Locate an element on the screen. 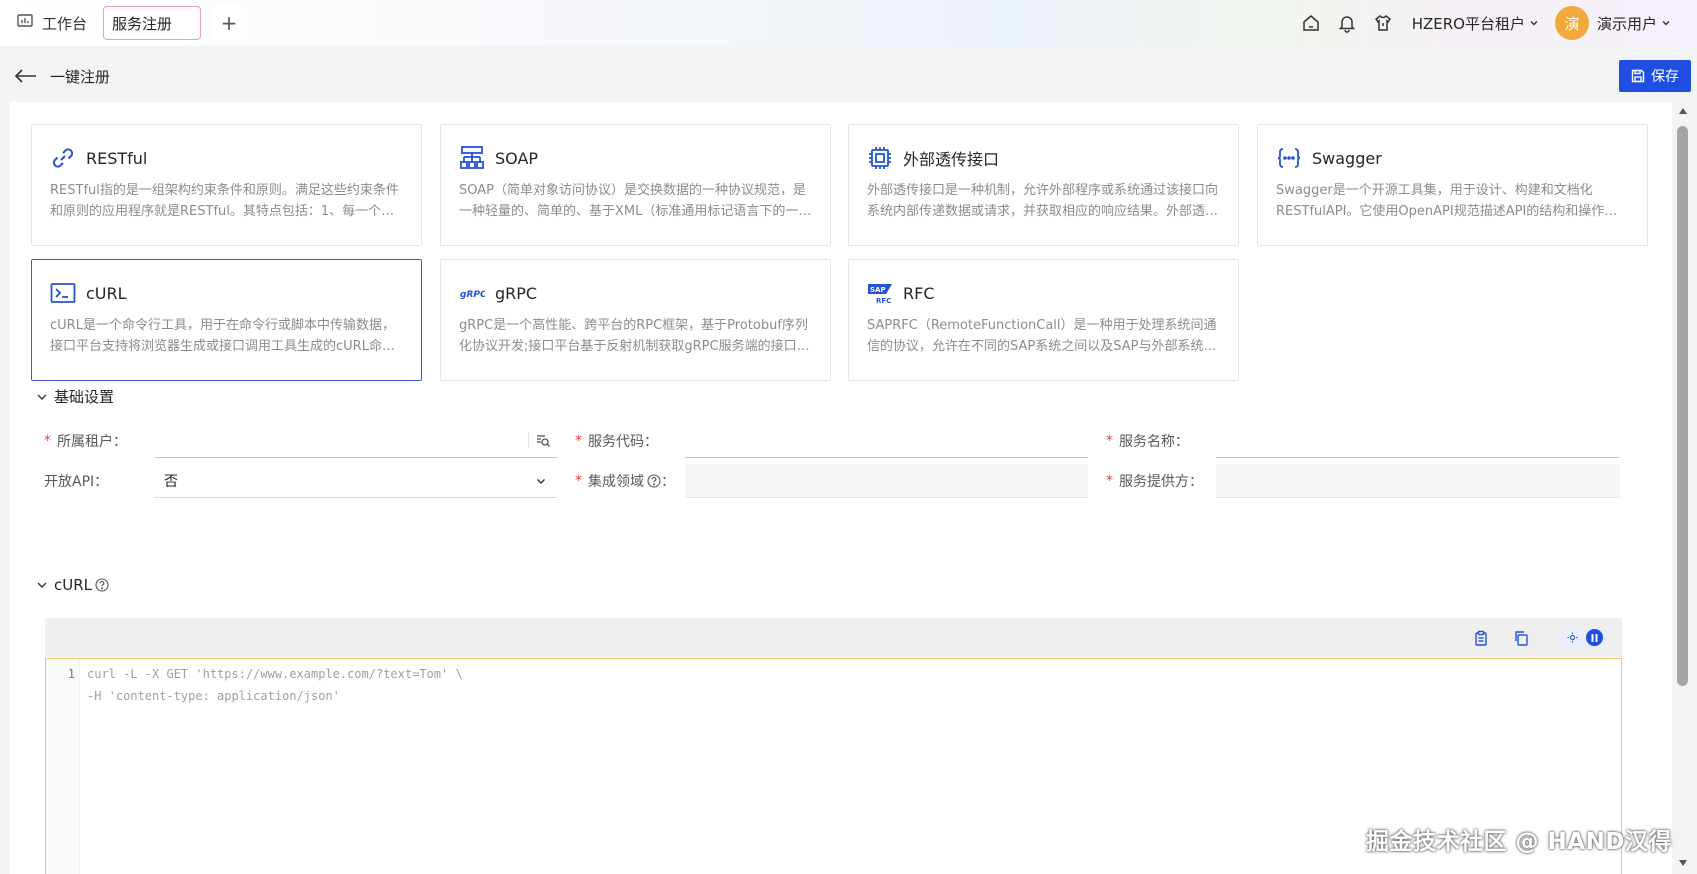 The height and width of the screenshot is (874, 1697). open-api-label: 开放API： is located at coordinates (76, 482).